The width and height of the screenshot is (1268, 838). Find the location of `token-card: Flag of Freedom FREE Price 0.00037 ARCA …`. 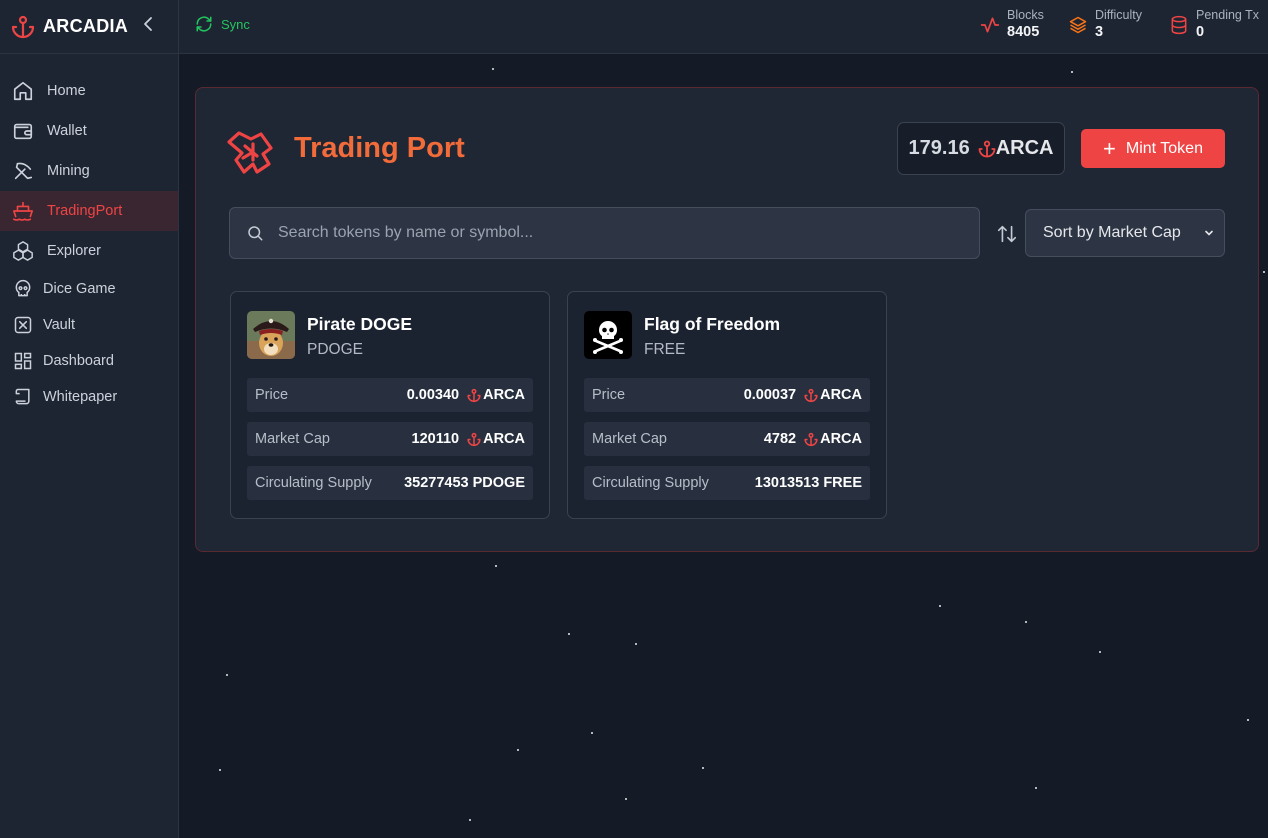

token-card: Flag of Freedom FREE Price 0.00037 ARCA … is located at coordinates (727, 405).